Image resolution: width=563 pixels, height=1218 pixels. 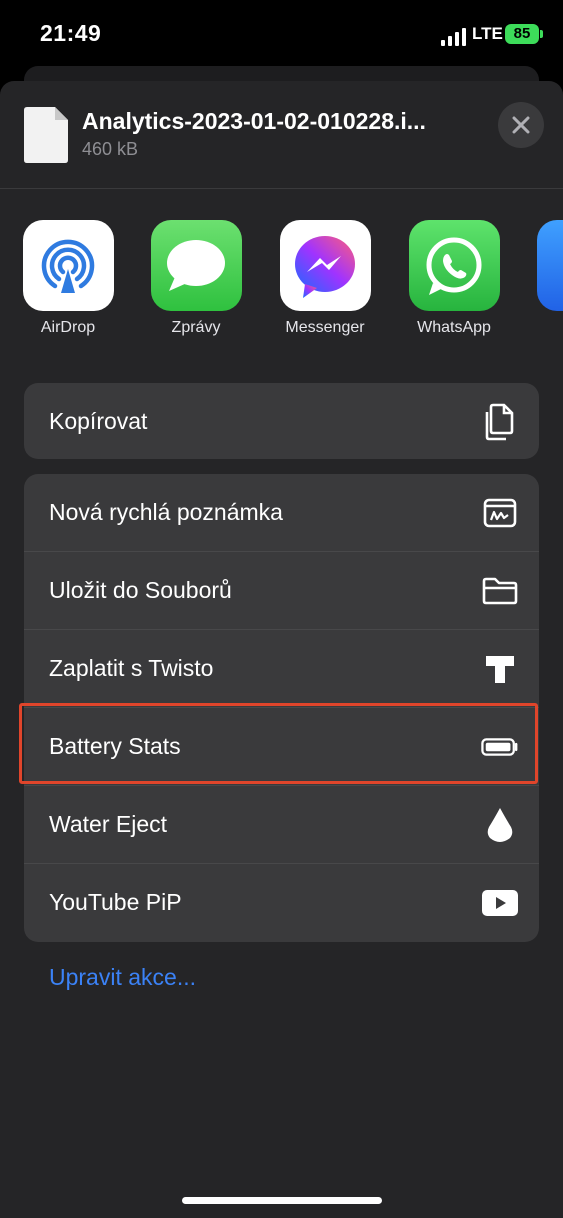 What do you see at coordinates (500, 422) in the screenshot?
I see `copy-icon` at bounding box center [500, 422].